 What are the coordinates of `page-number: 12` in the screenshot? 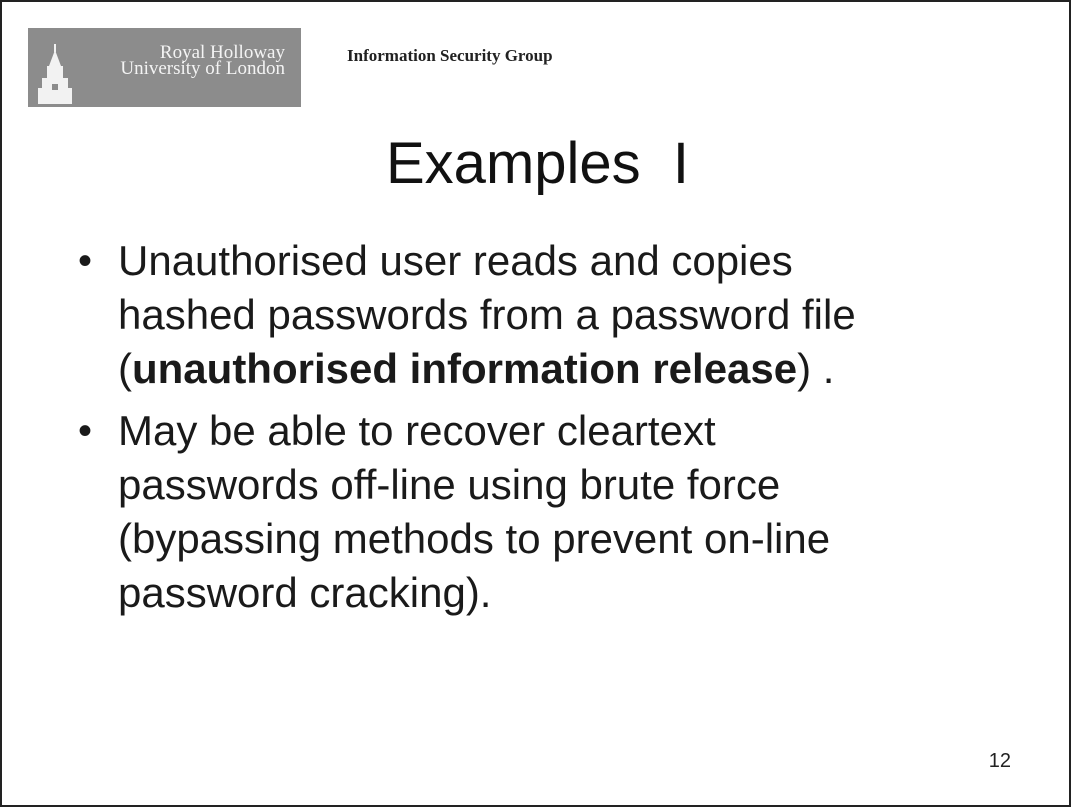 It's located at (999, 761).